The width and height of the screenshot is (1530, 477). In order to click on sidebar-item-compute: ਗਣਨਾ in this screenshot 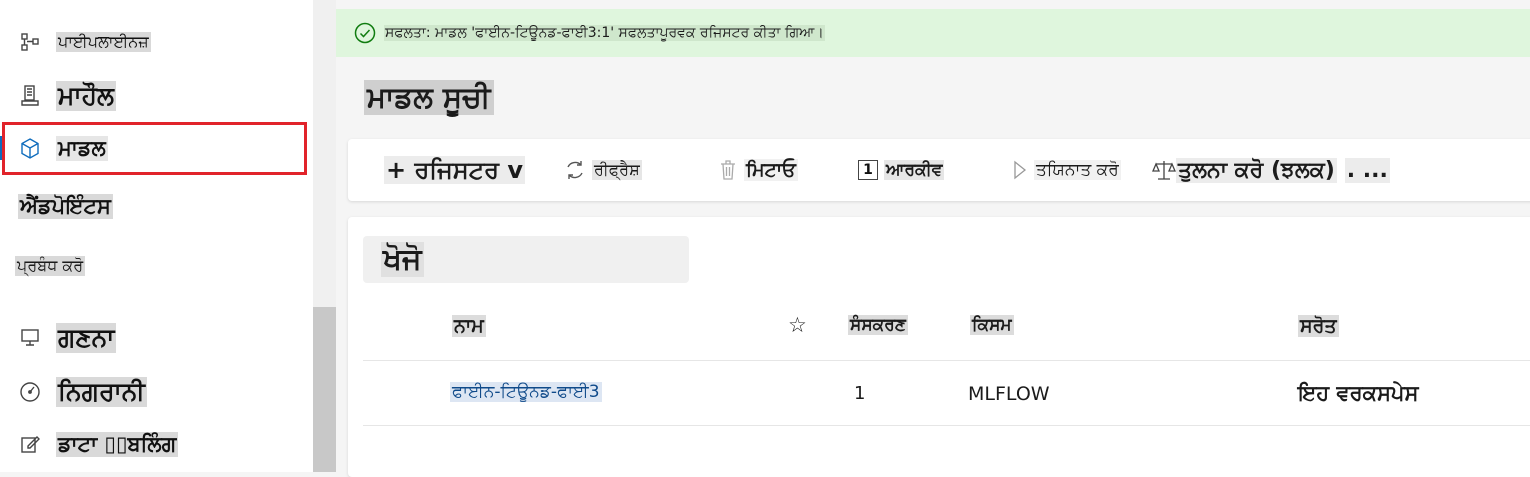, I will do `click(58, 338)`.